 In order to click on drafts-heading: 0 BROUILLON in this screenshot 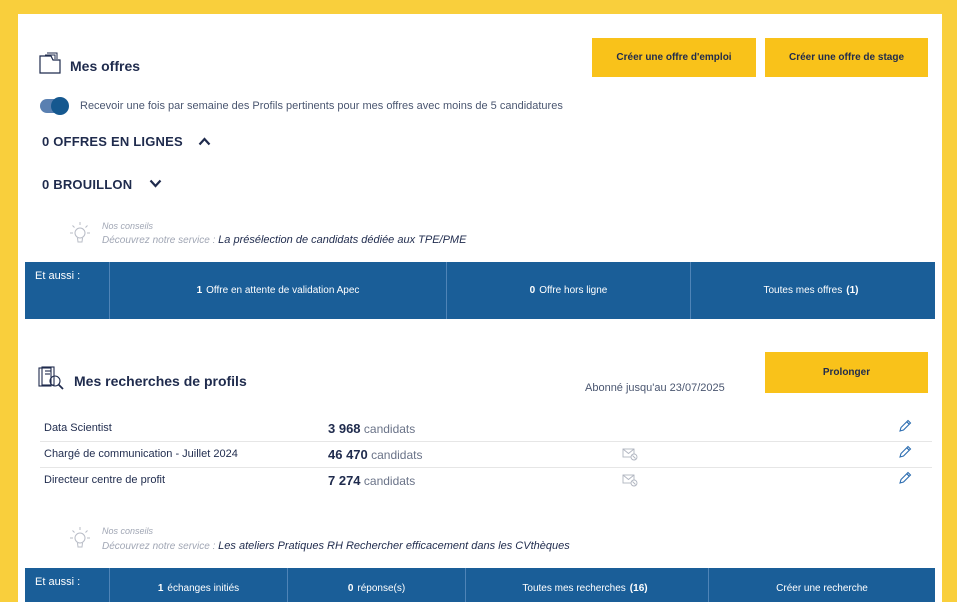, I will do `click(87, 184)`.